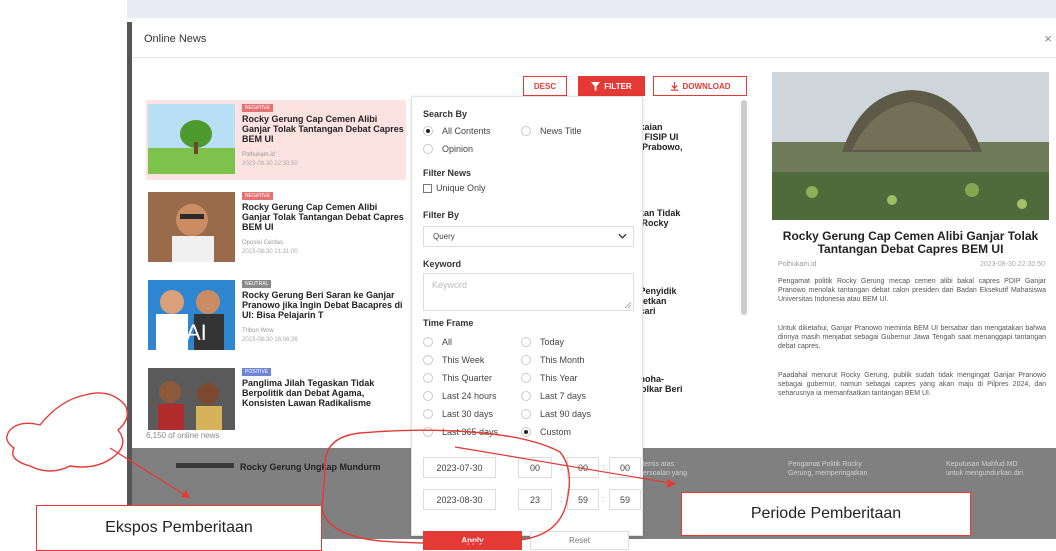 Image resolution: width=1056 pixels, height=551 pixels. I want to click on checkbox-label: Unique Only, so click(461, 188).